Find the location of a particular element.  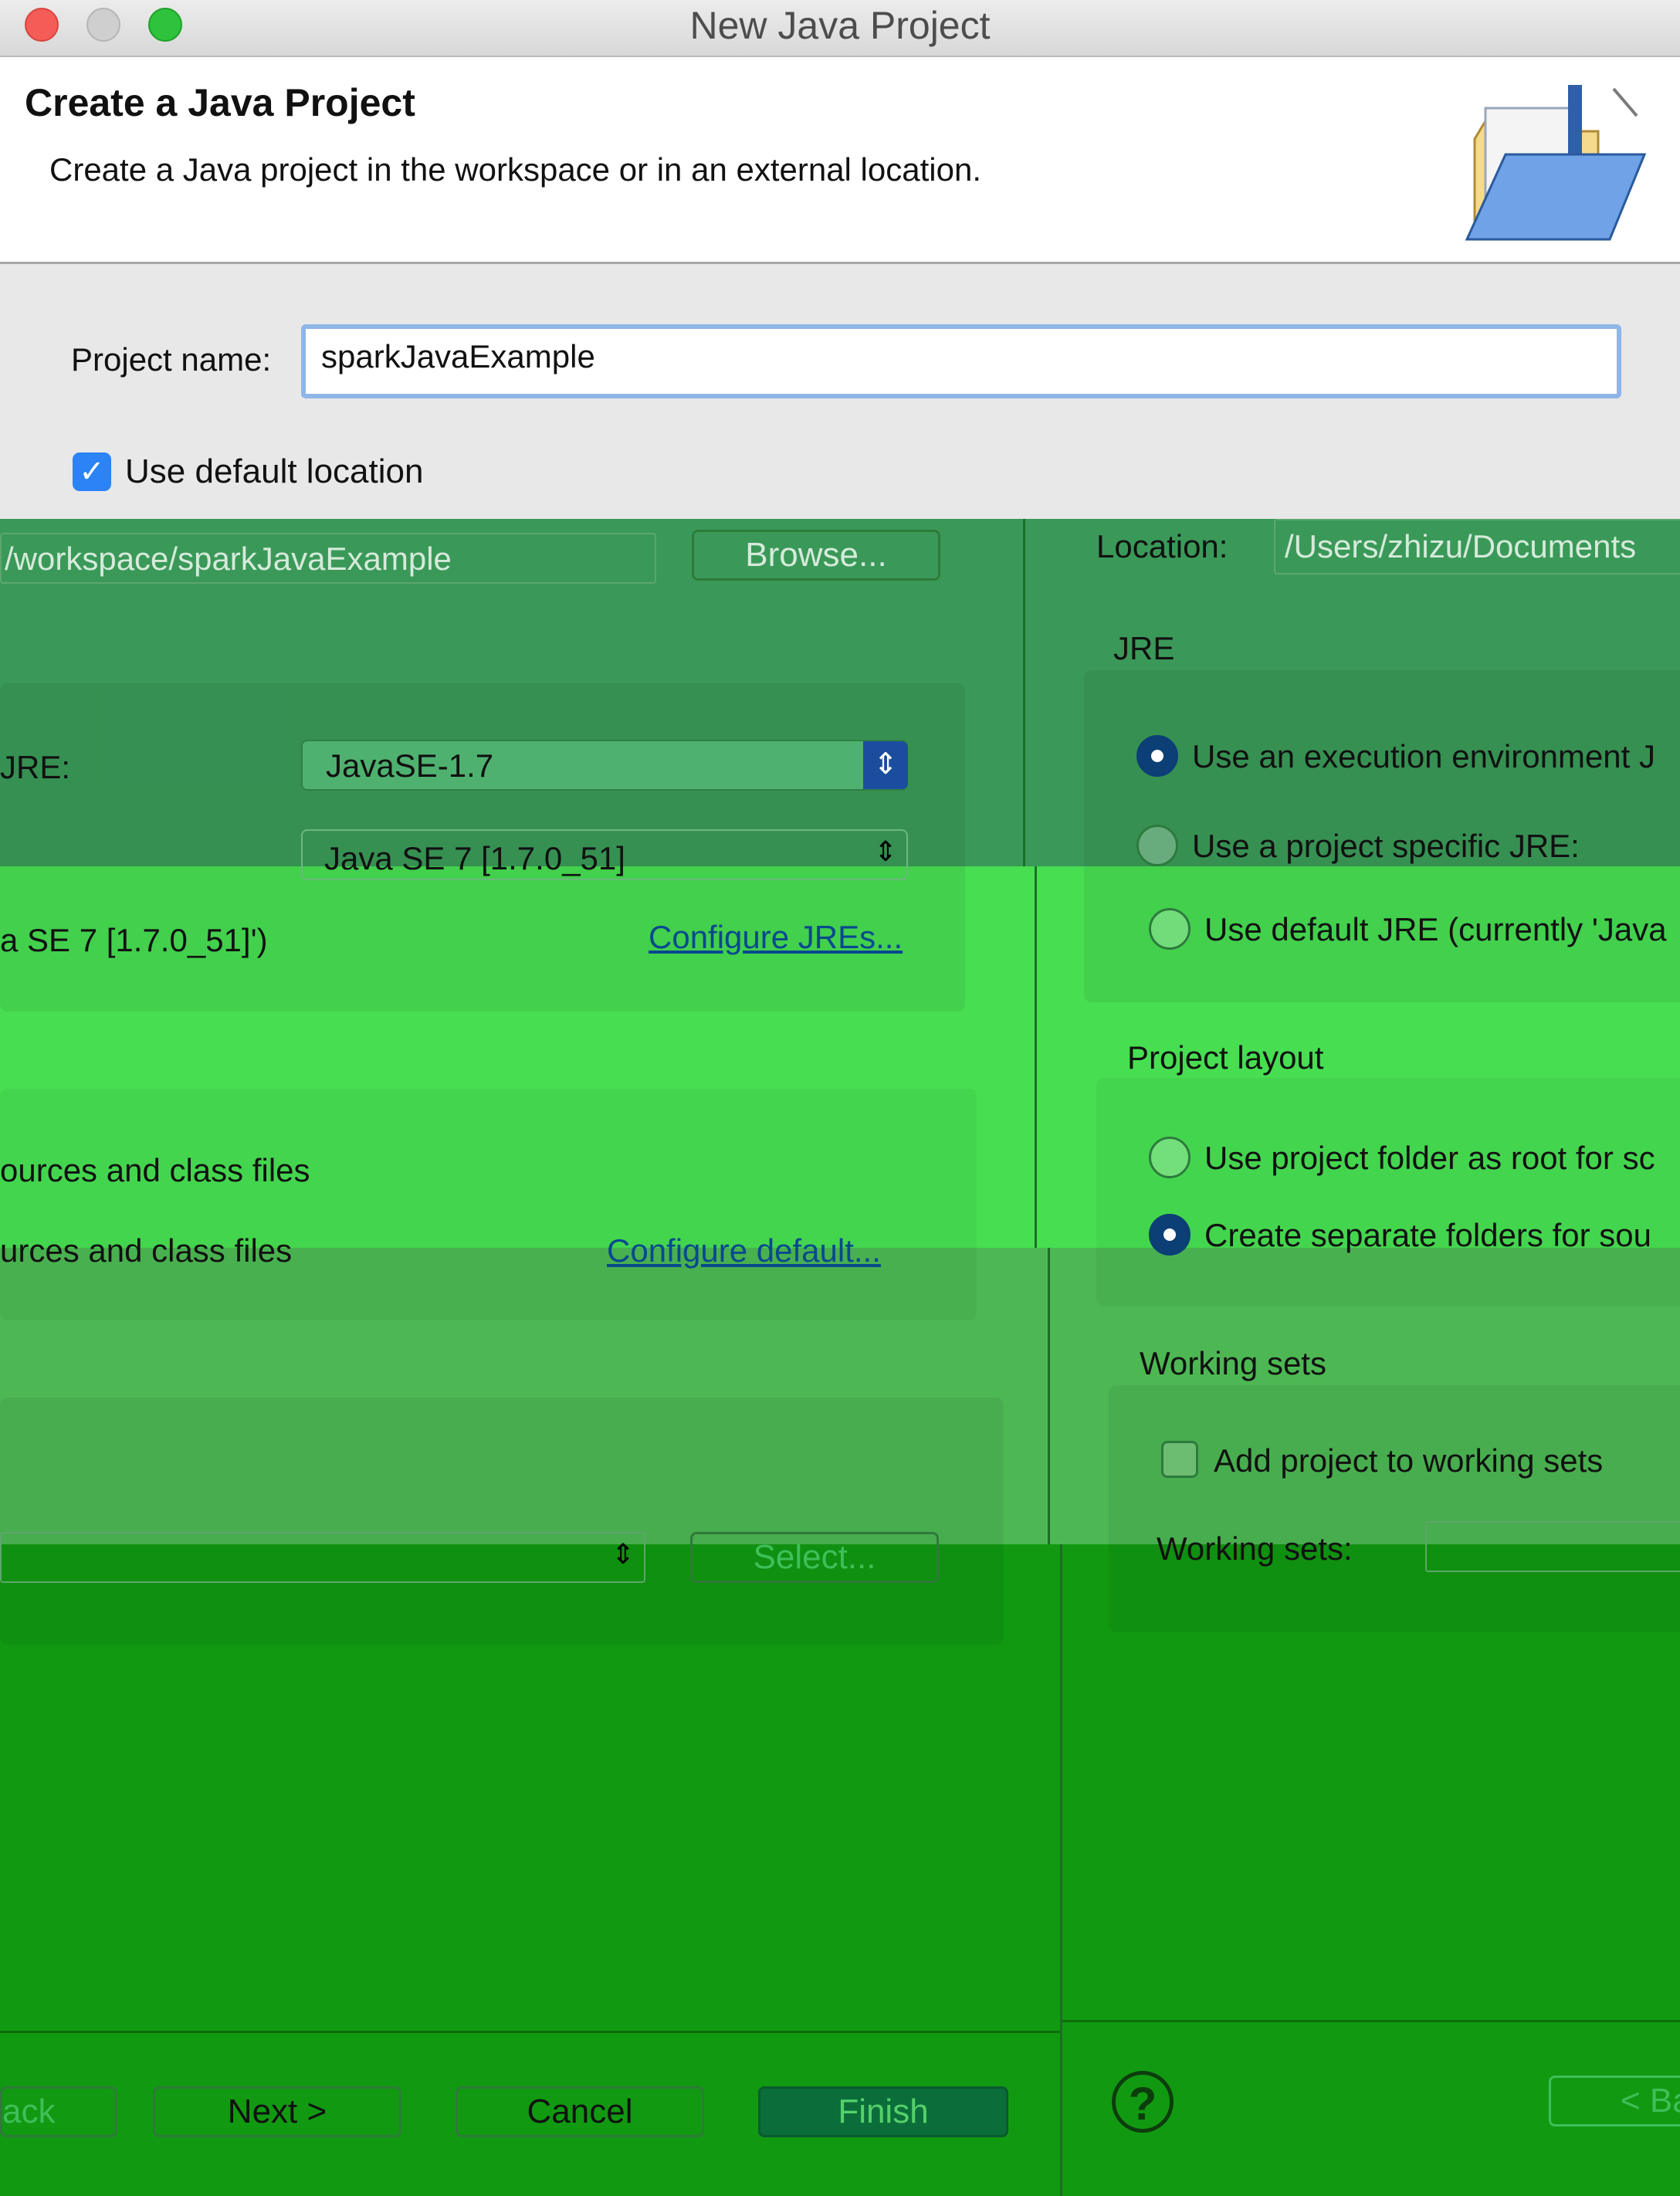

separate-folders-label: Create separate folders for sou is located at coordinates (1427, 1235).